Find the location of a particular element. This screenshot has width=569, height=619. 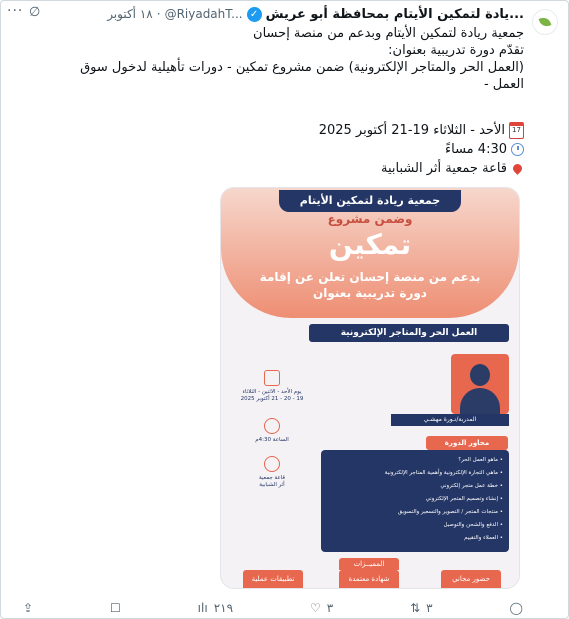

poster-features-title: المميــزات is located at coordinates (369, 564).